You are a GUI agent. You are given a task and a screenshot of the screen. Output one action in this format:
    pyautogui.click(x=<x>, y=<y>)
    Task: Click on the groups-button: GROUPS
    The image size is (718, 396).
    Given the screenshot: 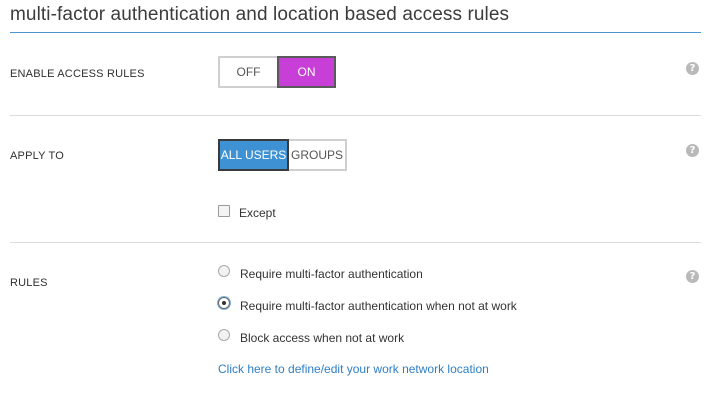 What is the action you would take?
    pyautogui.click(x=318, y=155)
    